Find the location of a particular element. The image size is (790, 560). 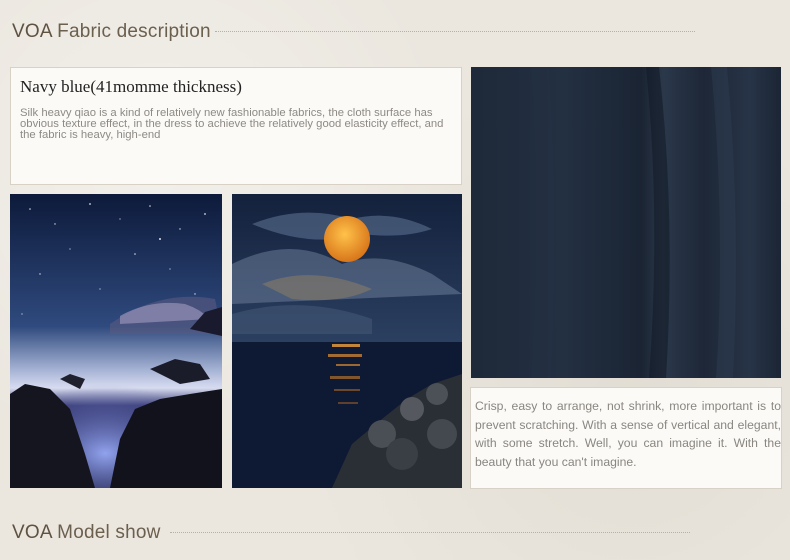

model-section-title: VOA Model show is located at coordinates (86, 533).